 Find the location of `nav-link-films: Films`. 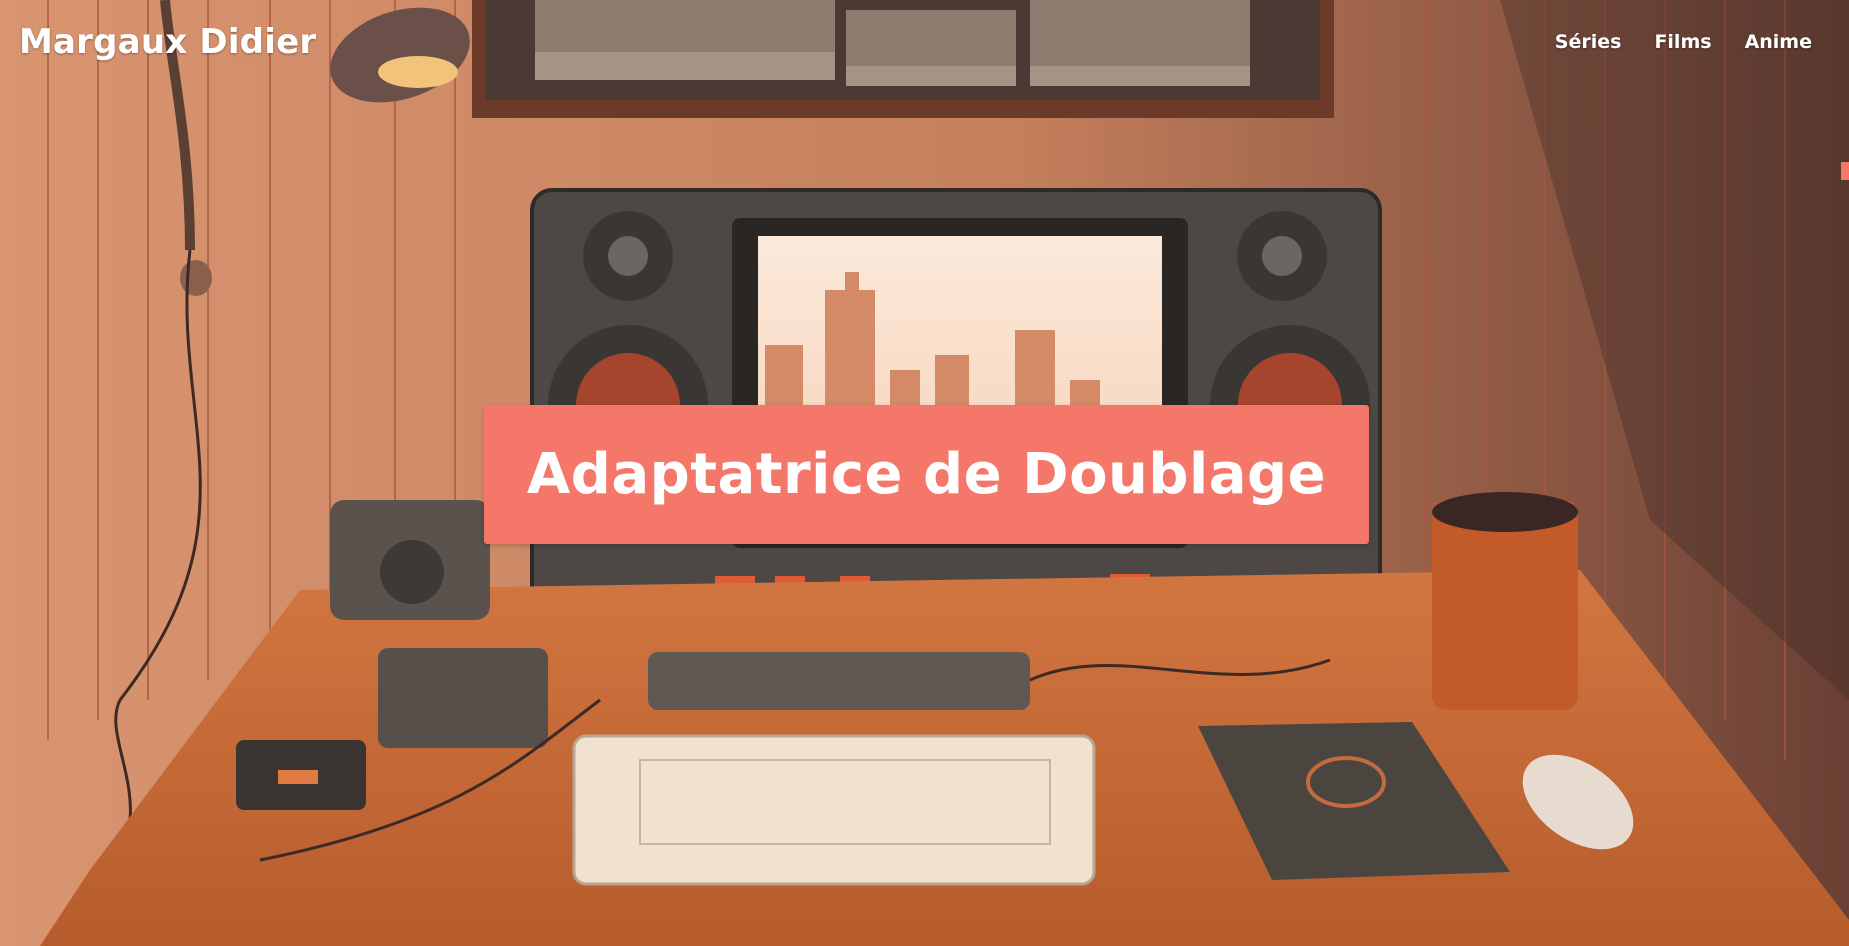

nav-link-films: Films is located at coordinates (1682, 42).